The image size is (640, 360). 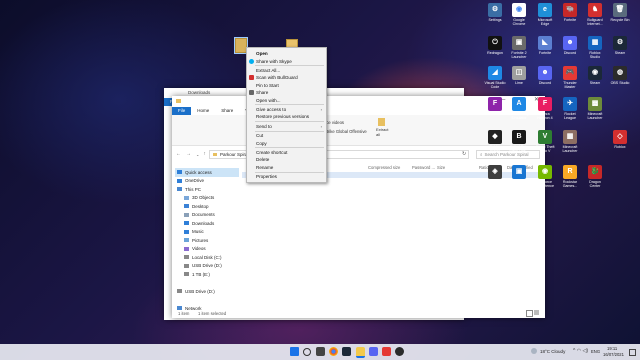 What do you see at coordinates (545, 14) in the screenshot?
I see `desktop-shortcut: e Microsoft Edge` at bounding box center [545, 14].